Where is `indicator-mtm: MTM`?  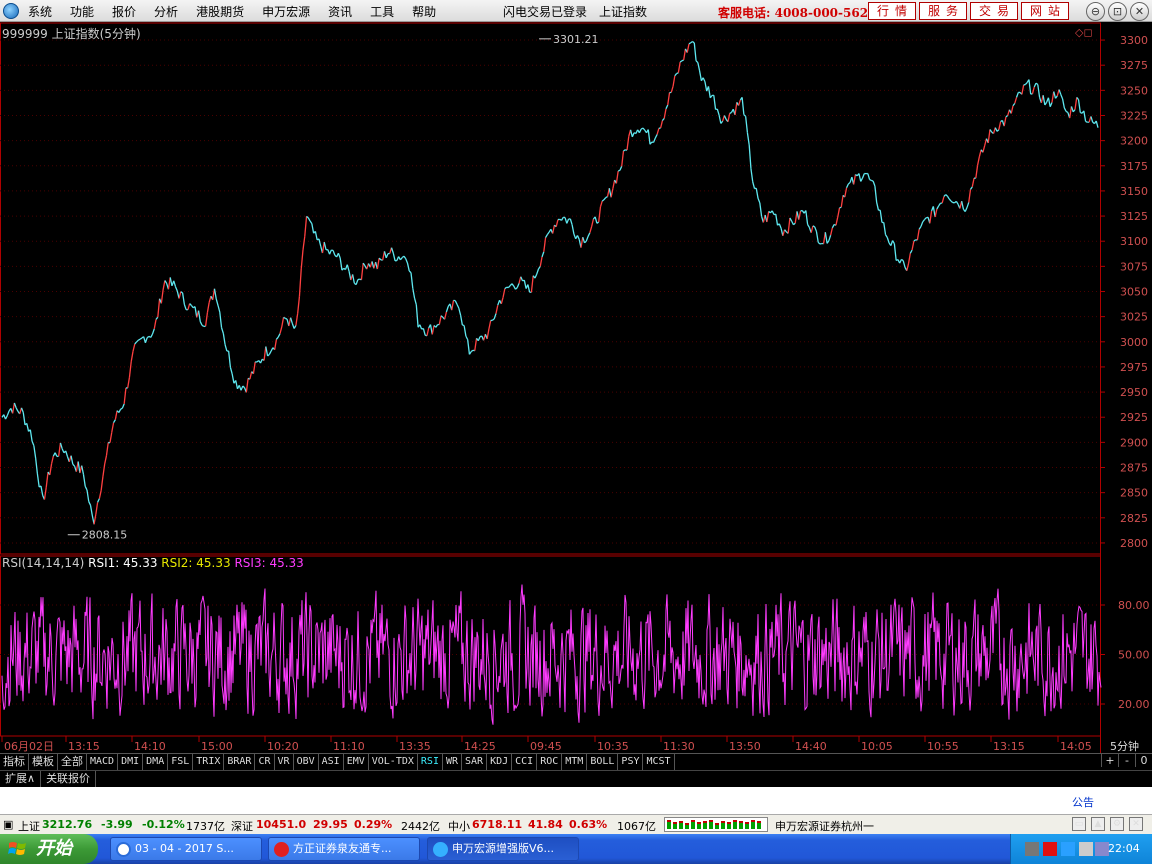
indicator-mtm: MTM is located at coordinates (575, 762).